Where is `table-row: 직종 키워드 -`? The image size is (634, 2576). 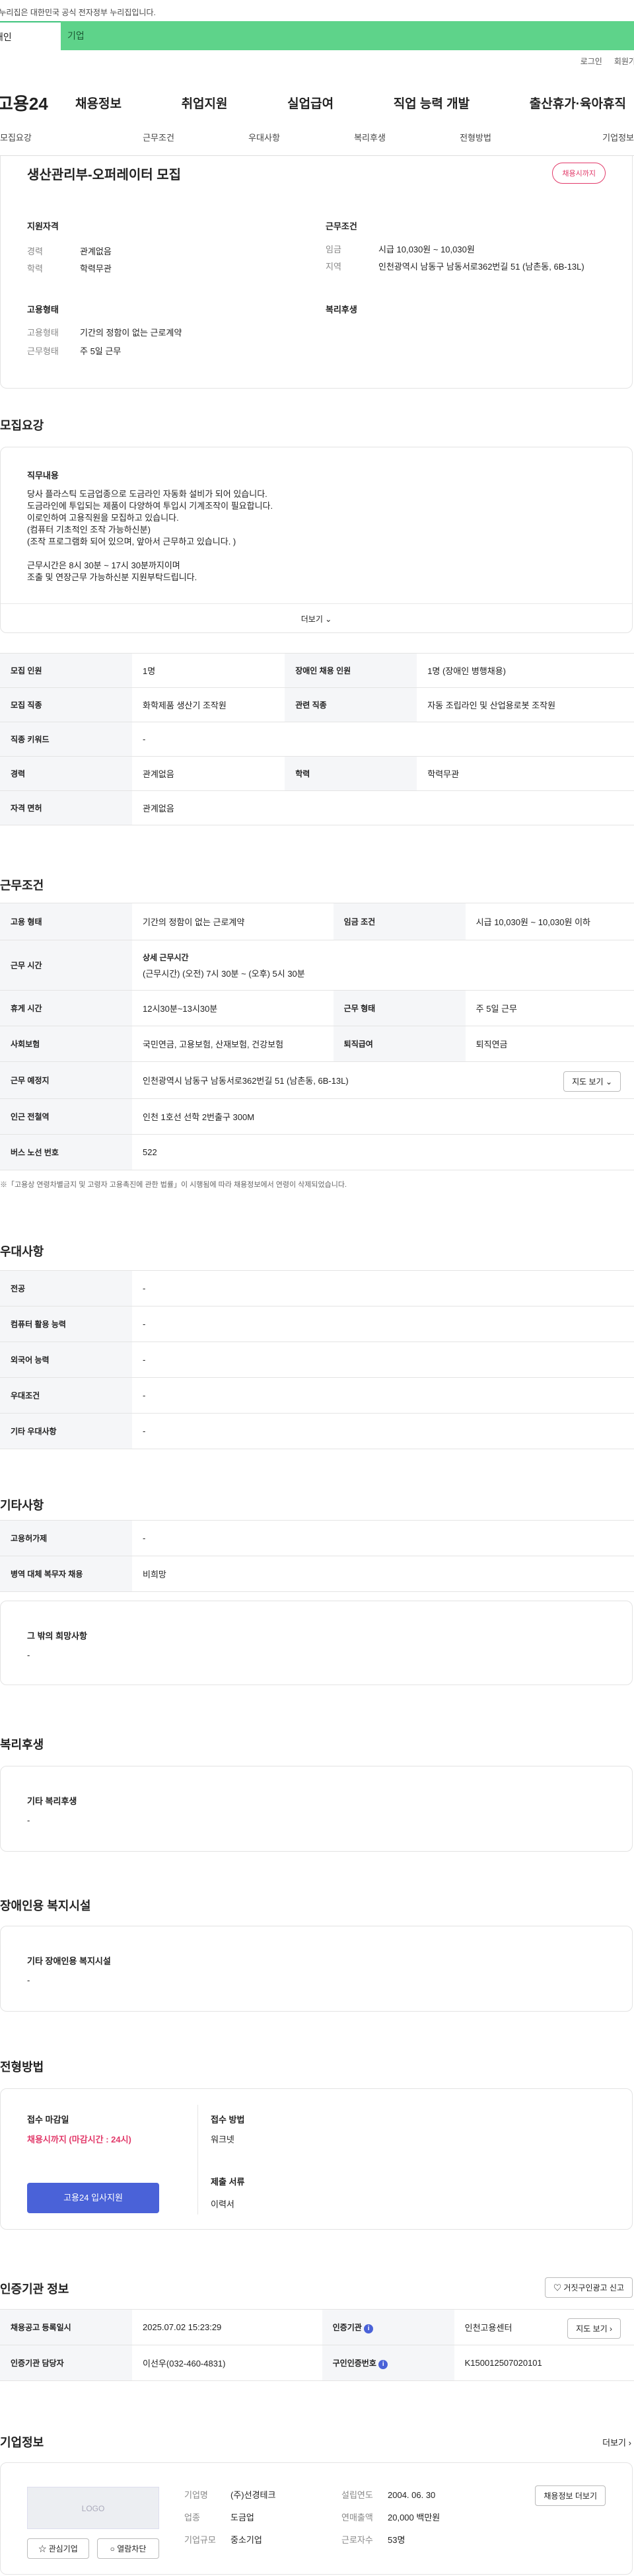
table-row: 직종 키워드 - is located at coordinates (317, 739).